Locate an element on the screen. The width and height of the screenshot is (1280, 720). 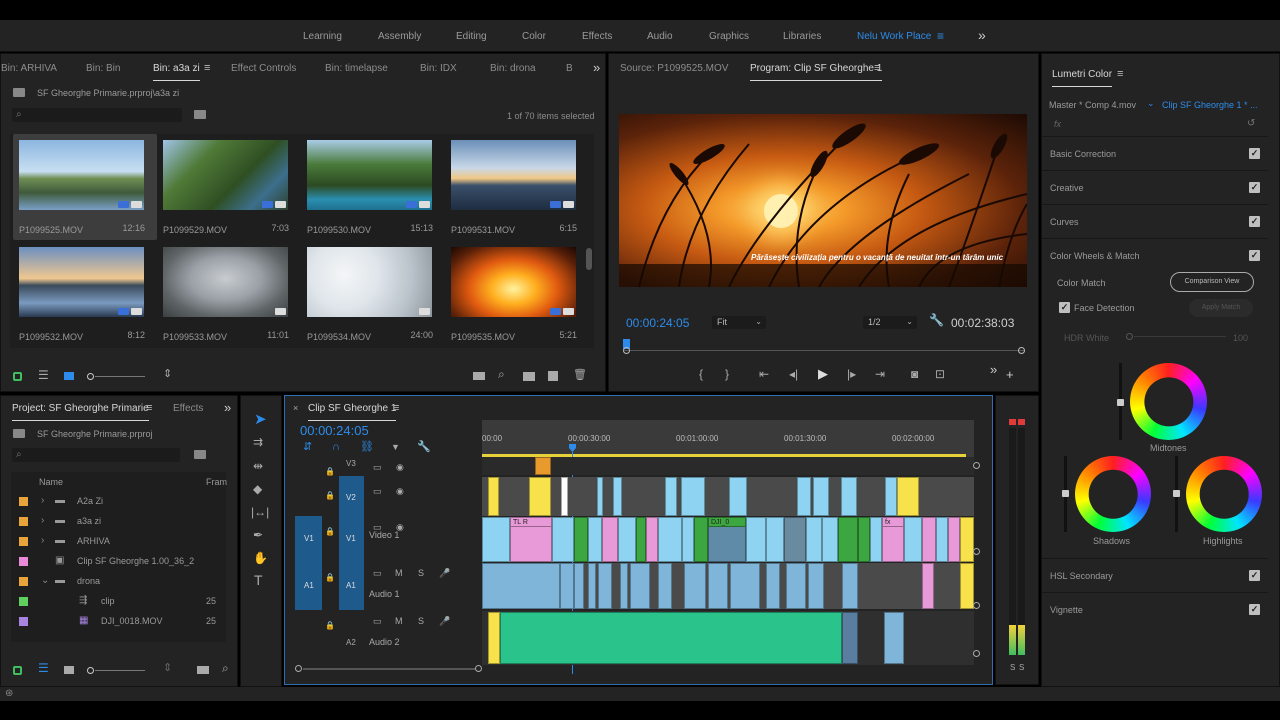
add-marker-icon: ▼ is located at coordinates (395, 447).